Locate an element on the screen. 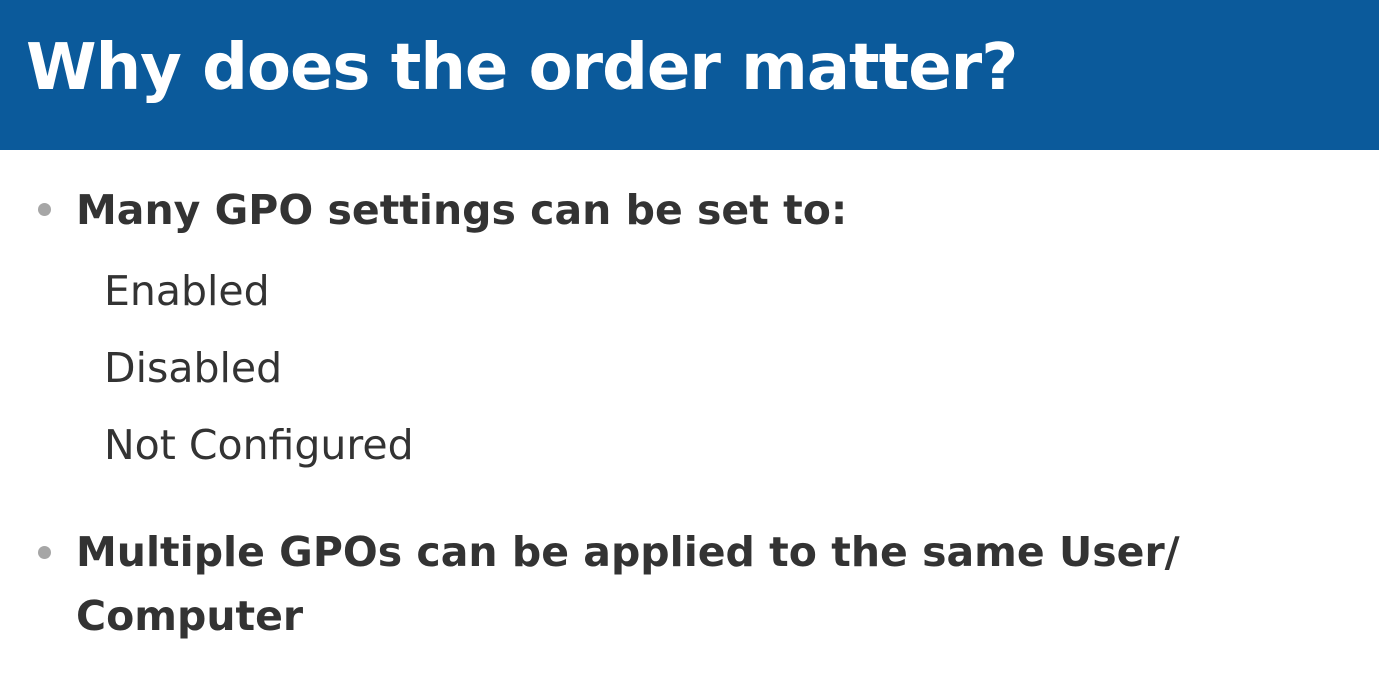 The image size is (1379, 673). bullet-gpo-settings: Many GPO settings can be set to: is located at coordinates (688, 210).